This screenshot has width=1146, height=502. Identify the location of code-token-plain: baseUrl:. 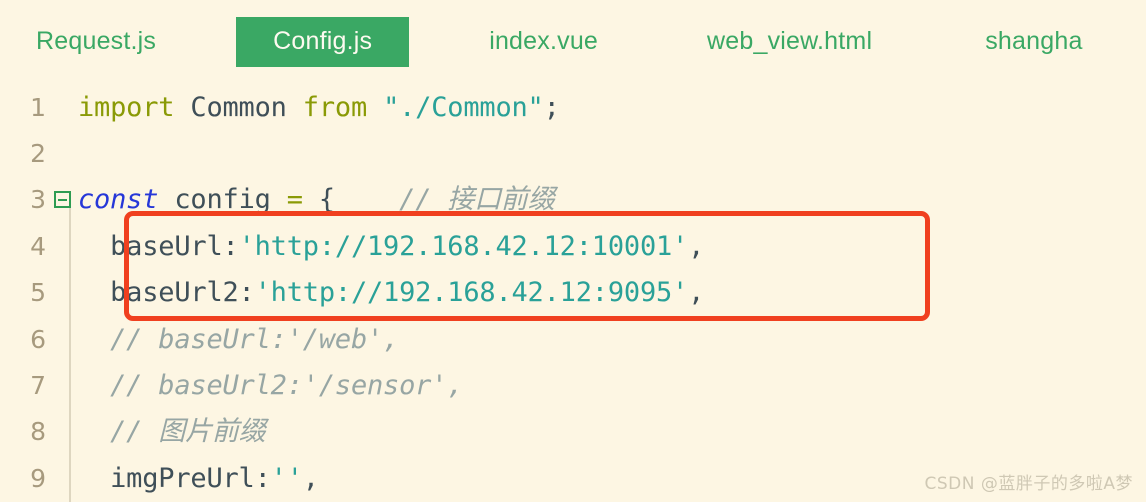
(158, 246).